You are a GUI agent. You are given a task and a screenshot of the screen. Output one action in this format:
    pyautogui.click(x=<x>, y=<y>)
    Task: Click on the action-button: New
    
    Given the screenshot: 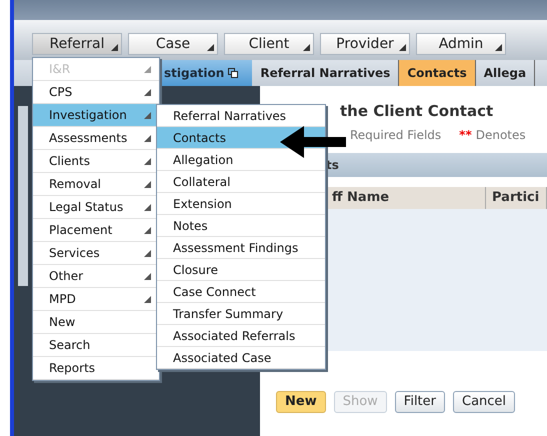 What is the action you would take?
    pyautogui.click(x=301, y=401)
    